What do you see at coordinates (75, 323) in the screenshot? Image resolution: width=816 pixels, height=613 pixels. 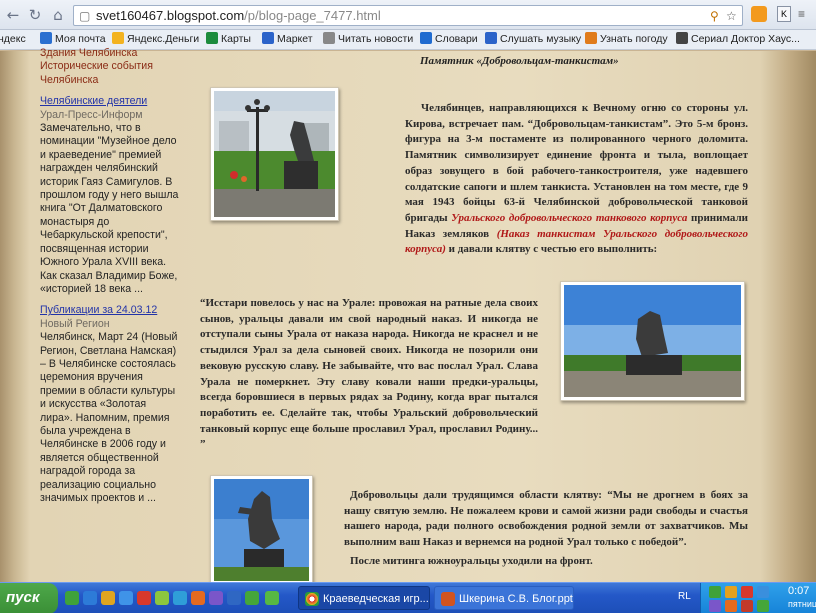 I see `post-source: Новый Регион` at bounding box center [75, 323].